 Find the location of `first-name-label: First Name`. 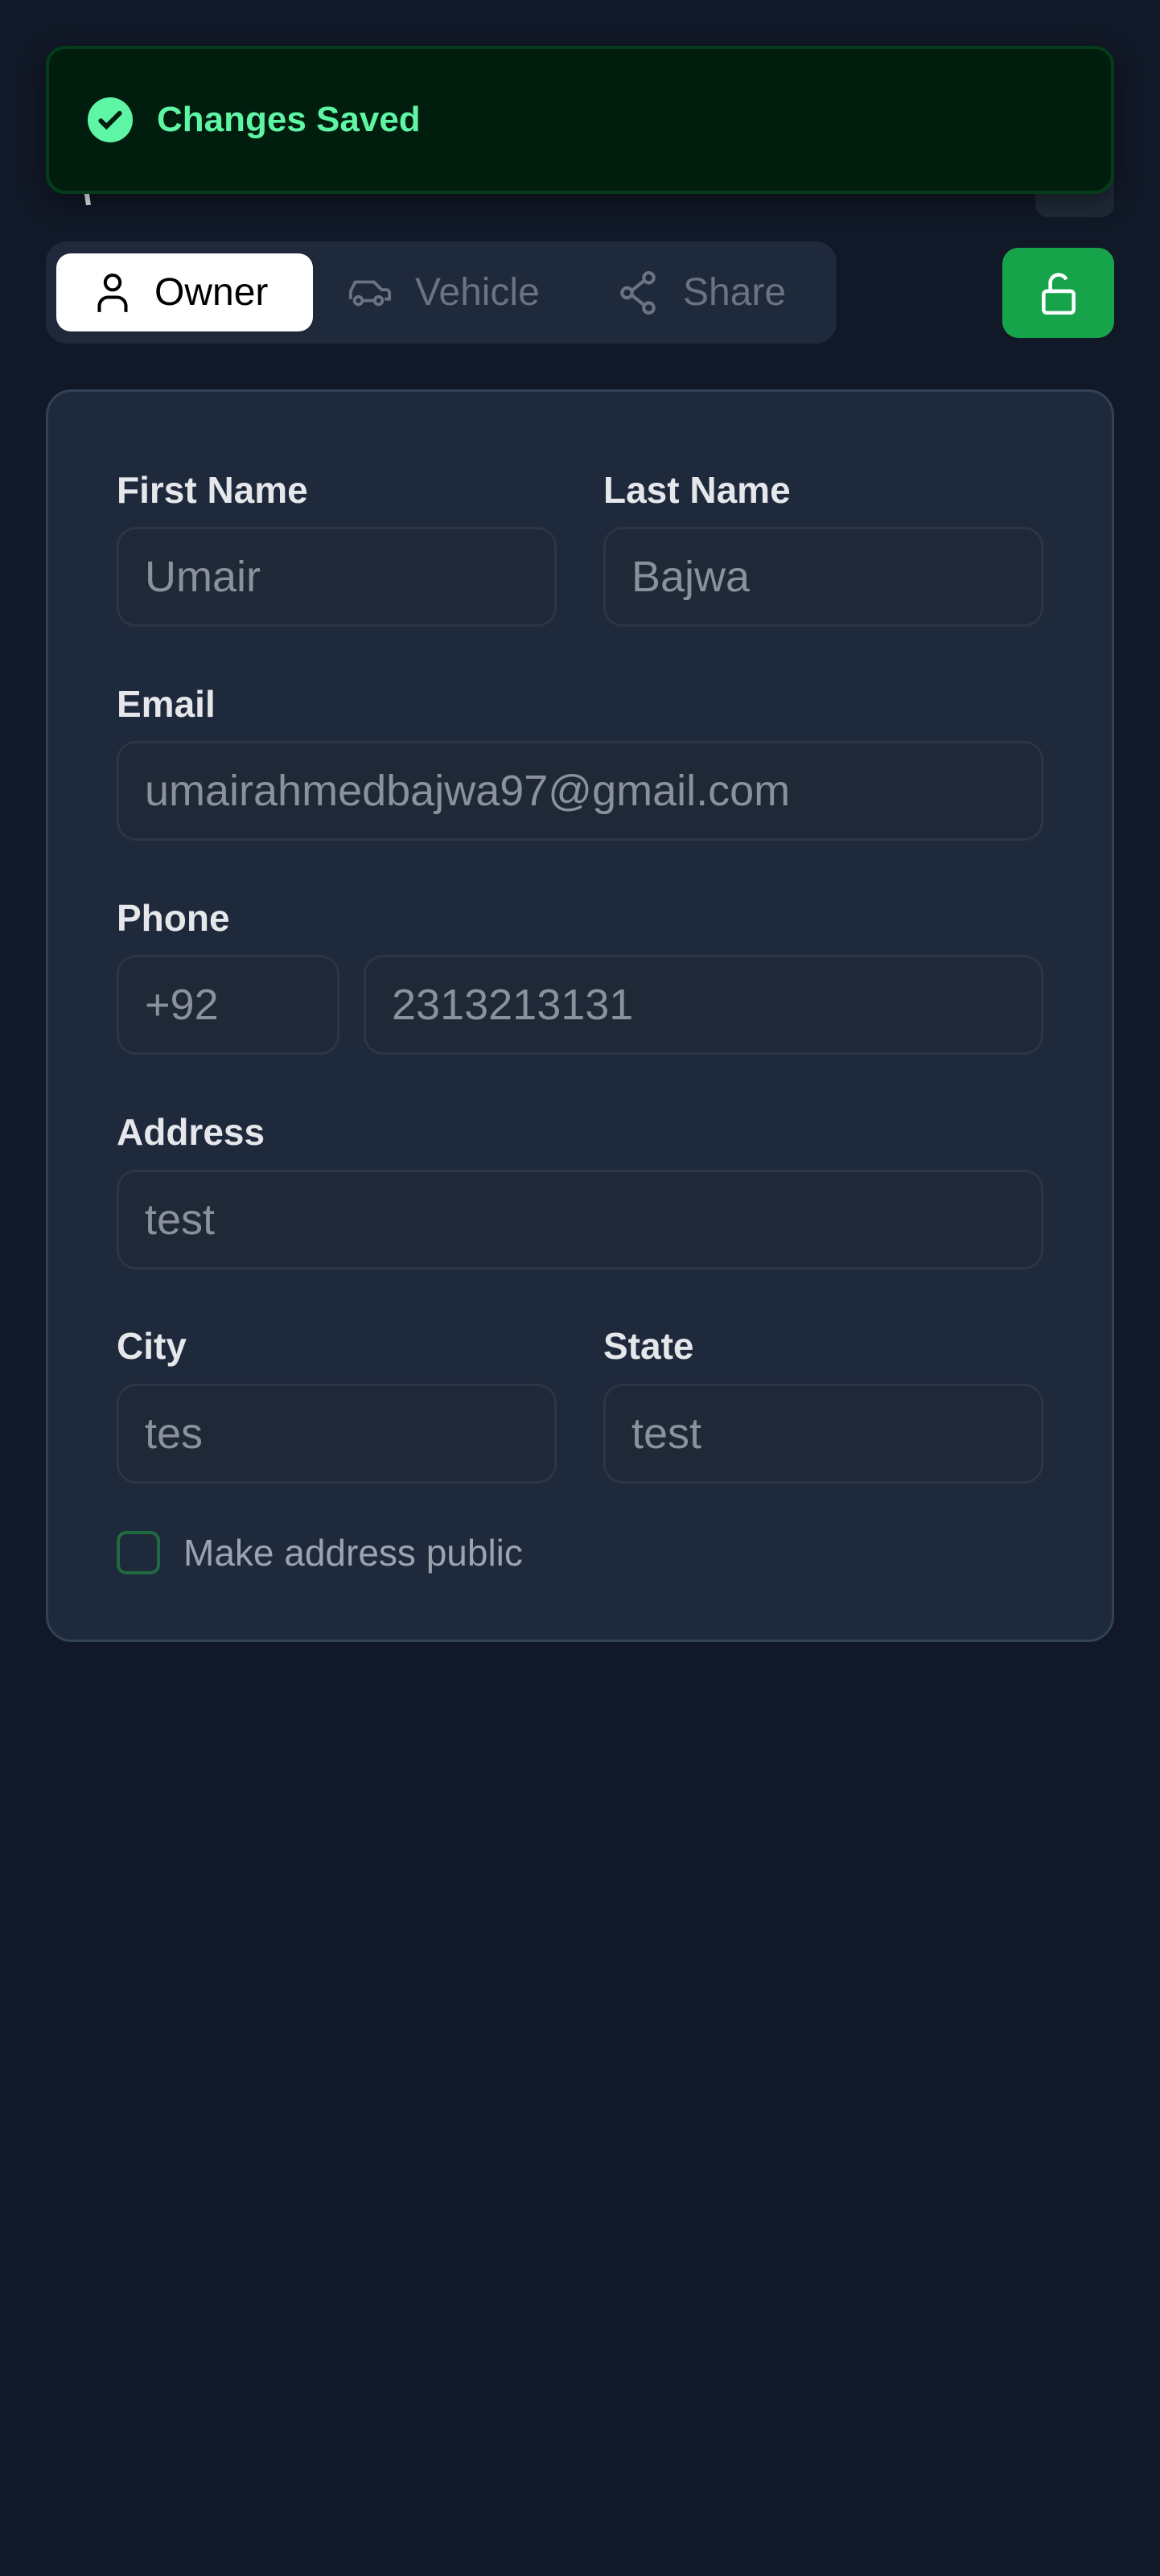

first-name-label: First Name is located at coordinates (212, 490).